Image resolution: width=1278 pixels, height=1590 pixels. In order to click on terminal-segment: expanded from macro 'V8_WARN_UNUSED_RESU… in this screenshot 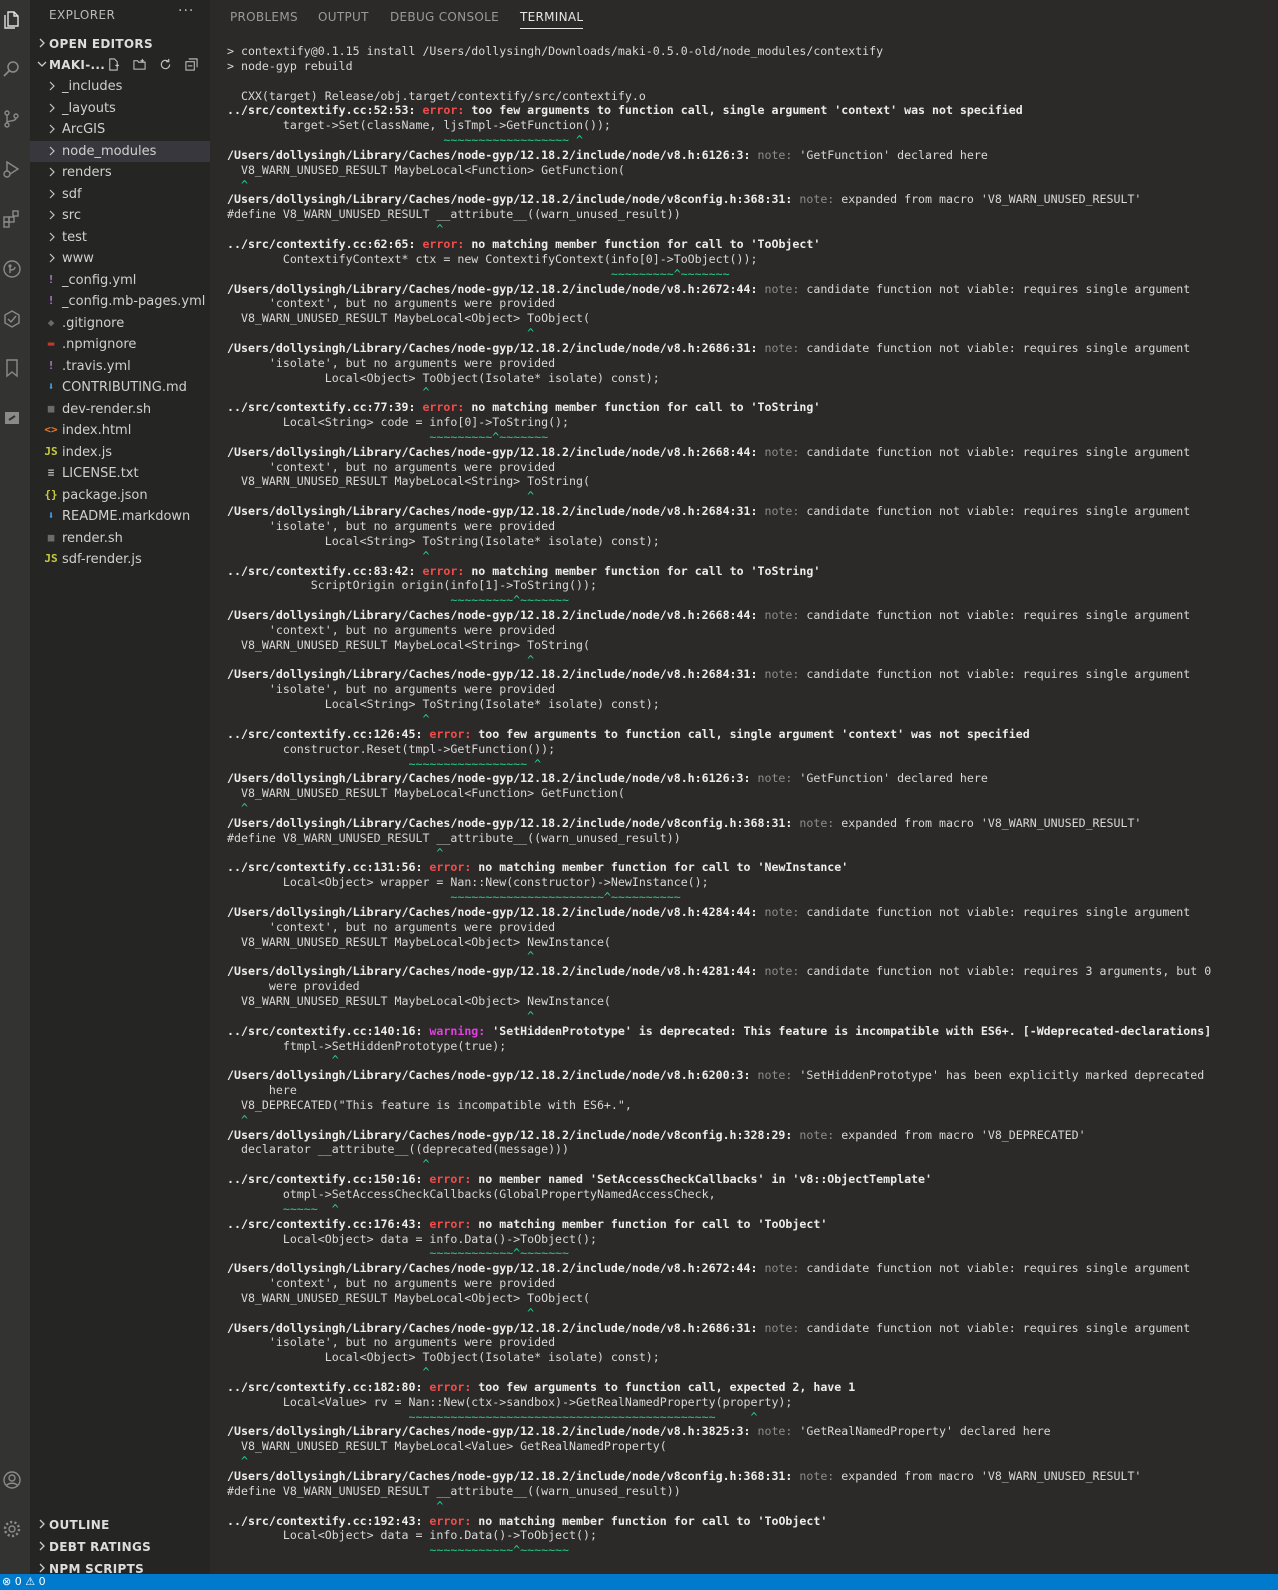, I will do `click(991, 1476)`.